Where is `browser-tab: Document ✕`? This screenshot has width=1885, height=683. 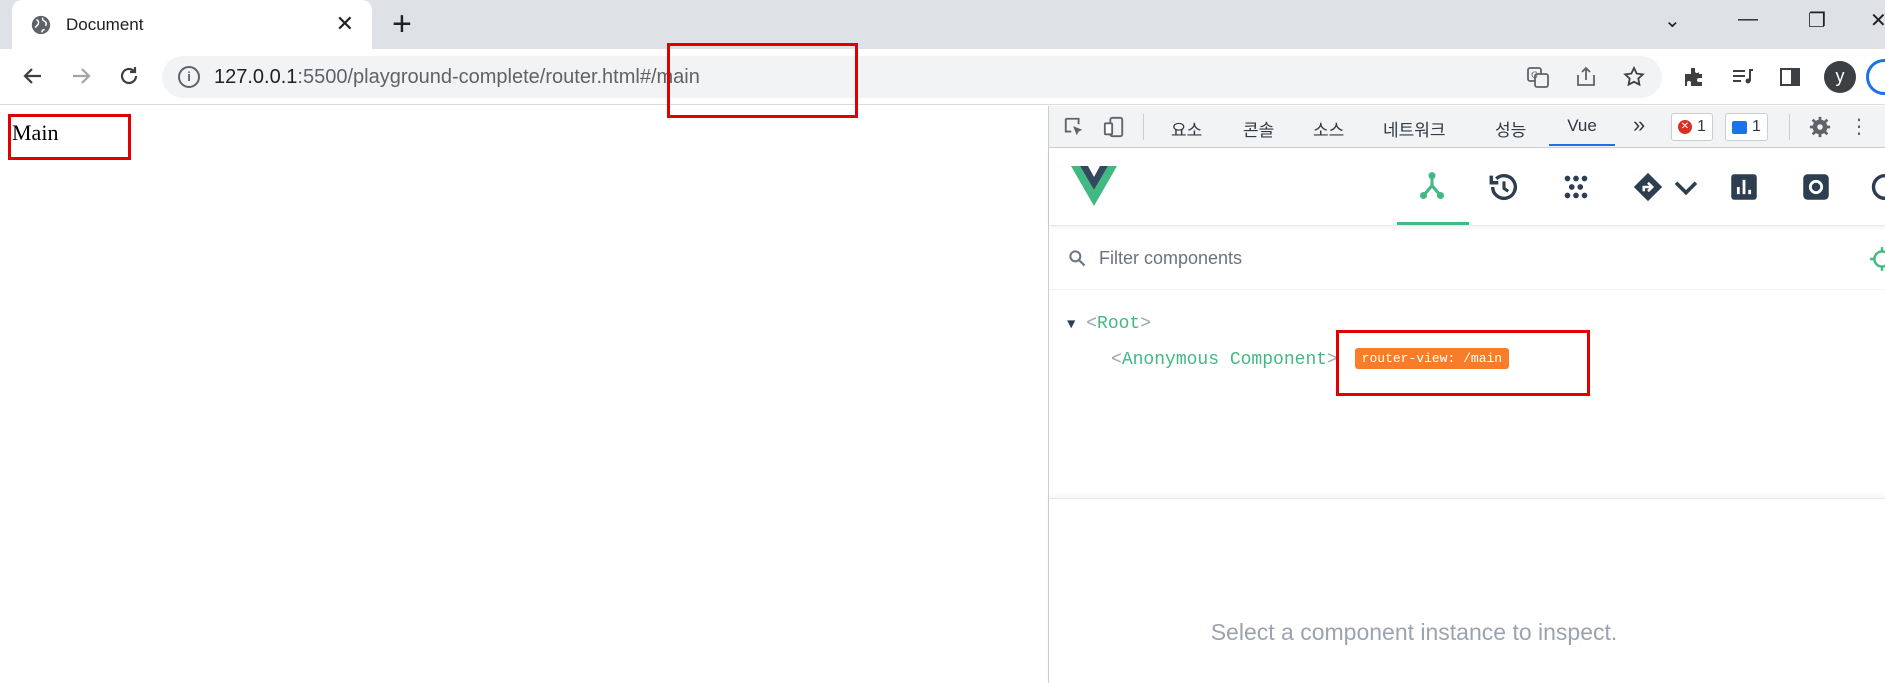
browser-tab: Document ✕ is located at coordinates (192, 24).